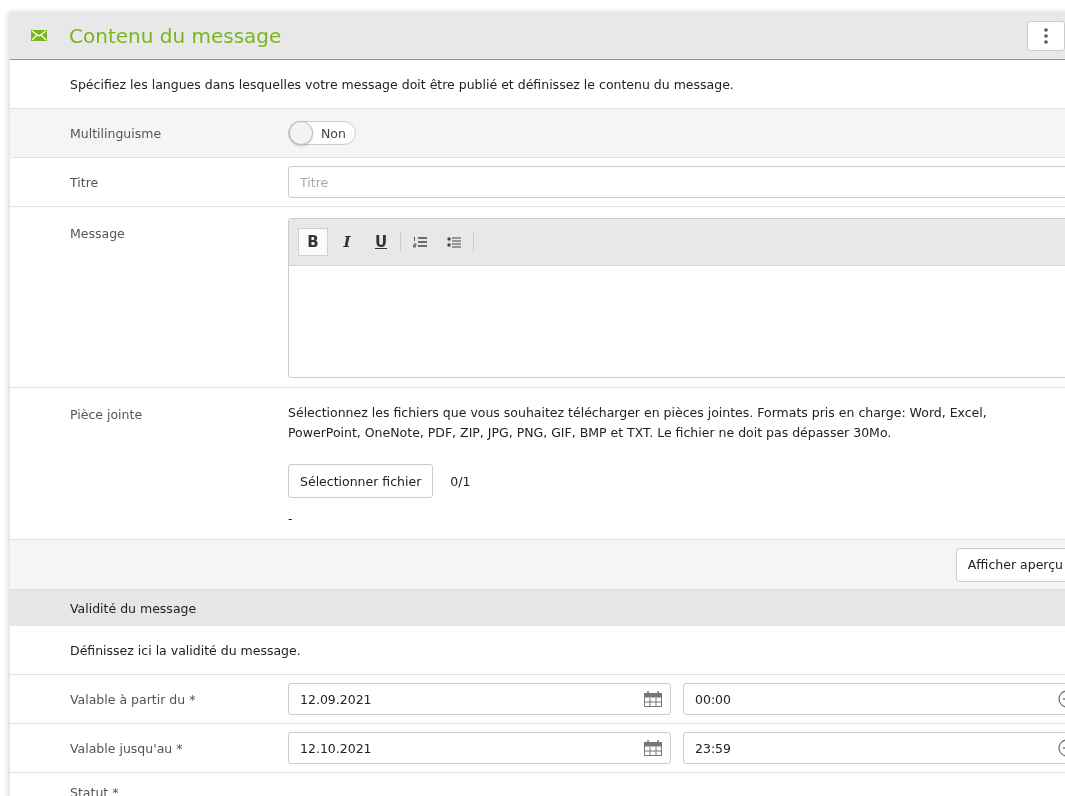 The width and height of the screenshot is (1065, 796). What do you see at coordinates (676, 182) in the screenshot?
I see `title-input: Titre` at bounding box center [676, 182].